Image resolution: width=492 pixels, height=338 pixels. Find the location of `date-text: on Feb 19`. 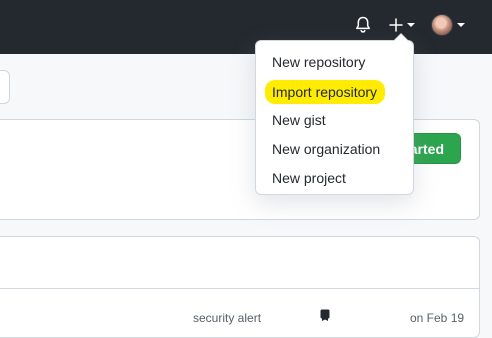

date-text: on Feb 19 is located at coordinates (437, 318).